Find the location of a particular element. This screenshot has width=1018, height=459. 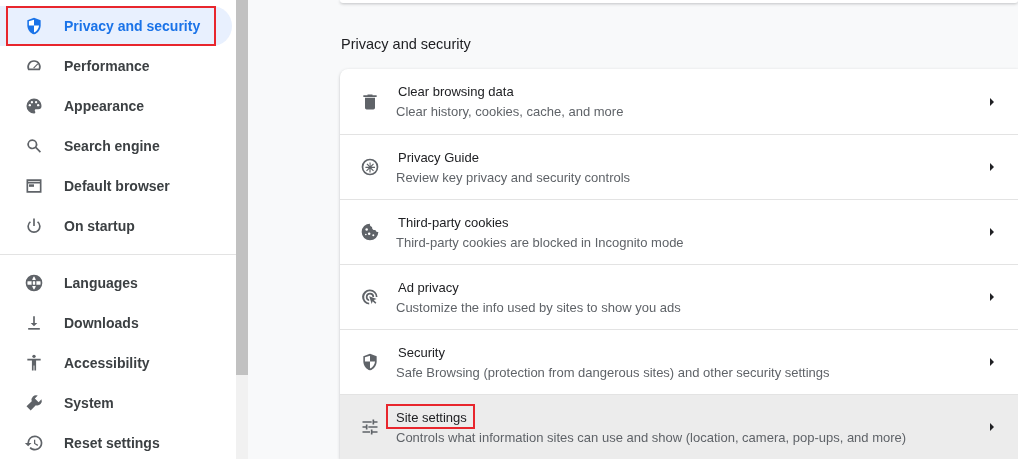

row-description: Third-party cookies are blocked in Incognito mode is located at coordinates (540, 242).